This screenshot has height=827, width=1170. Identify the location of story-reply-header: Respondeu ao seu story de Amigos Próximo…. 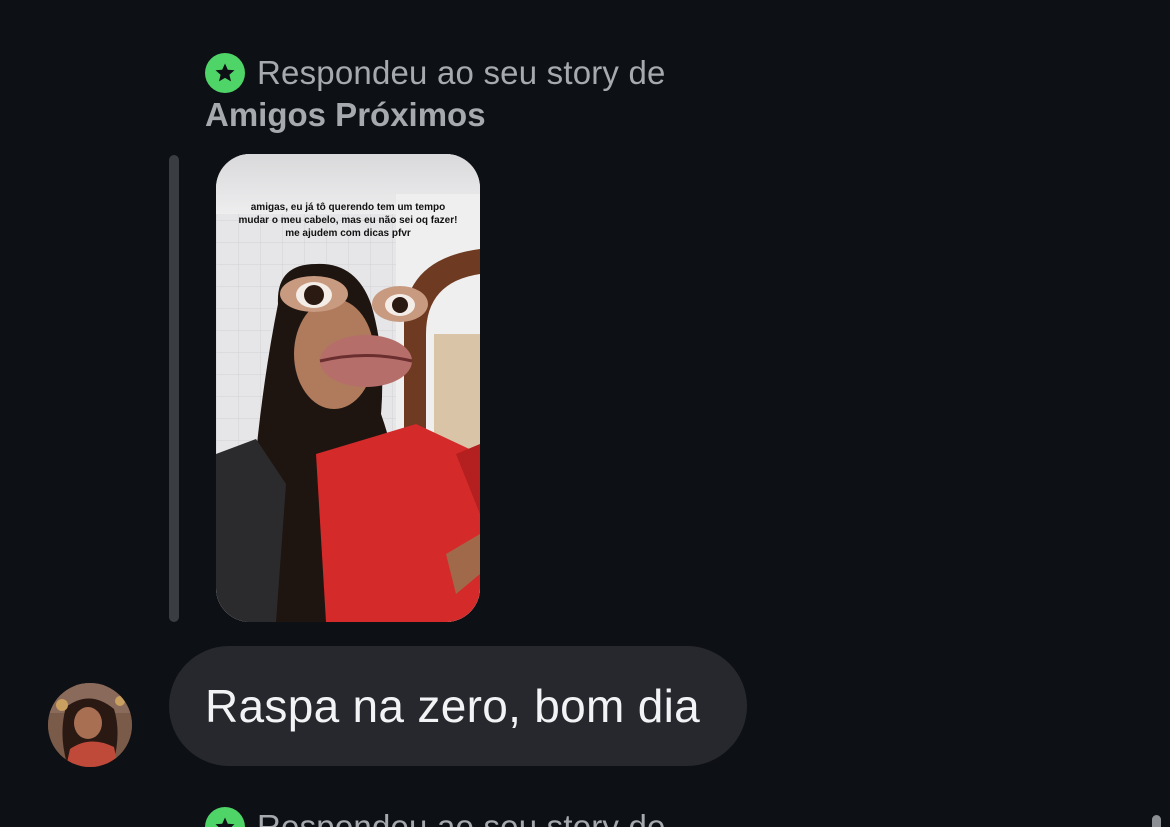
(555, 94).